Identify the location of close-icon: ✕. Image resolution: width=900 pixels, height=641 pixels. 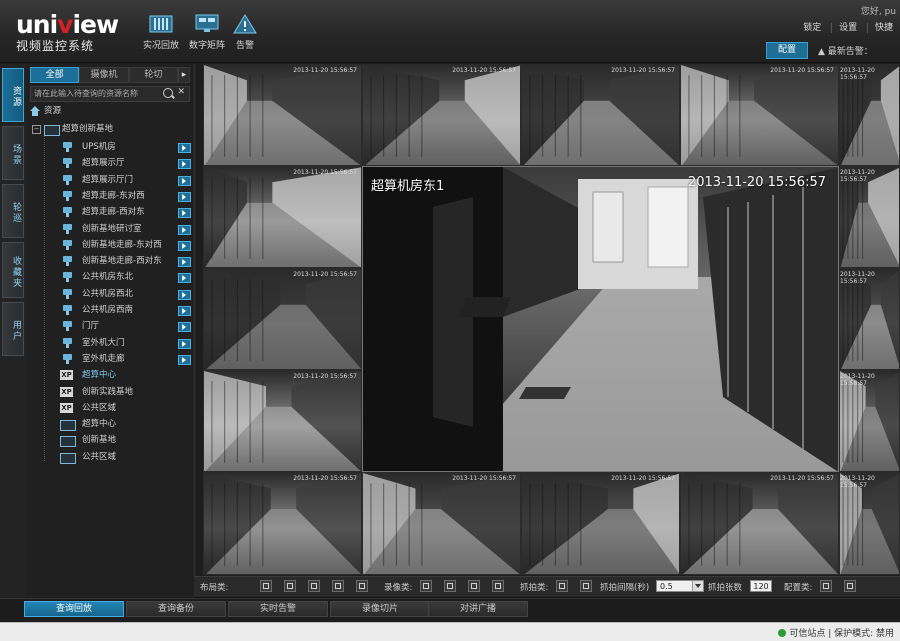
(181, 92).